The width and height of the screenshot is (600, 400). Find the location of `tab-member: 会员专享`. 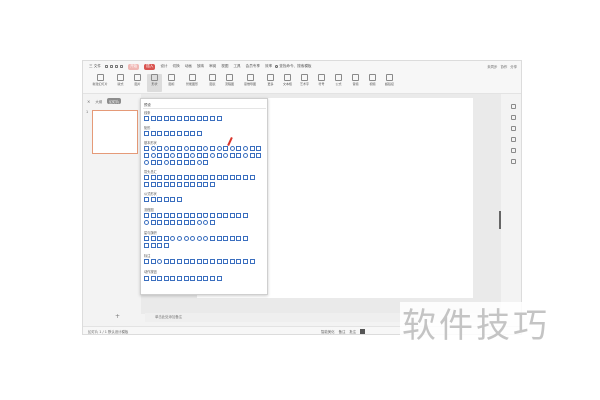

tab-member: 会员专享 is located at coordinates (253, 66).